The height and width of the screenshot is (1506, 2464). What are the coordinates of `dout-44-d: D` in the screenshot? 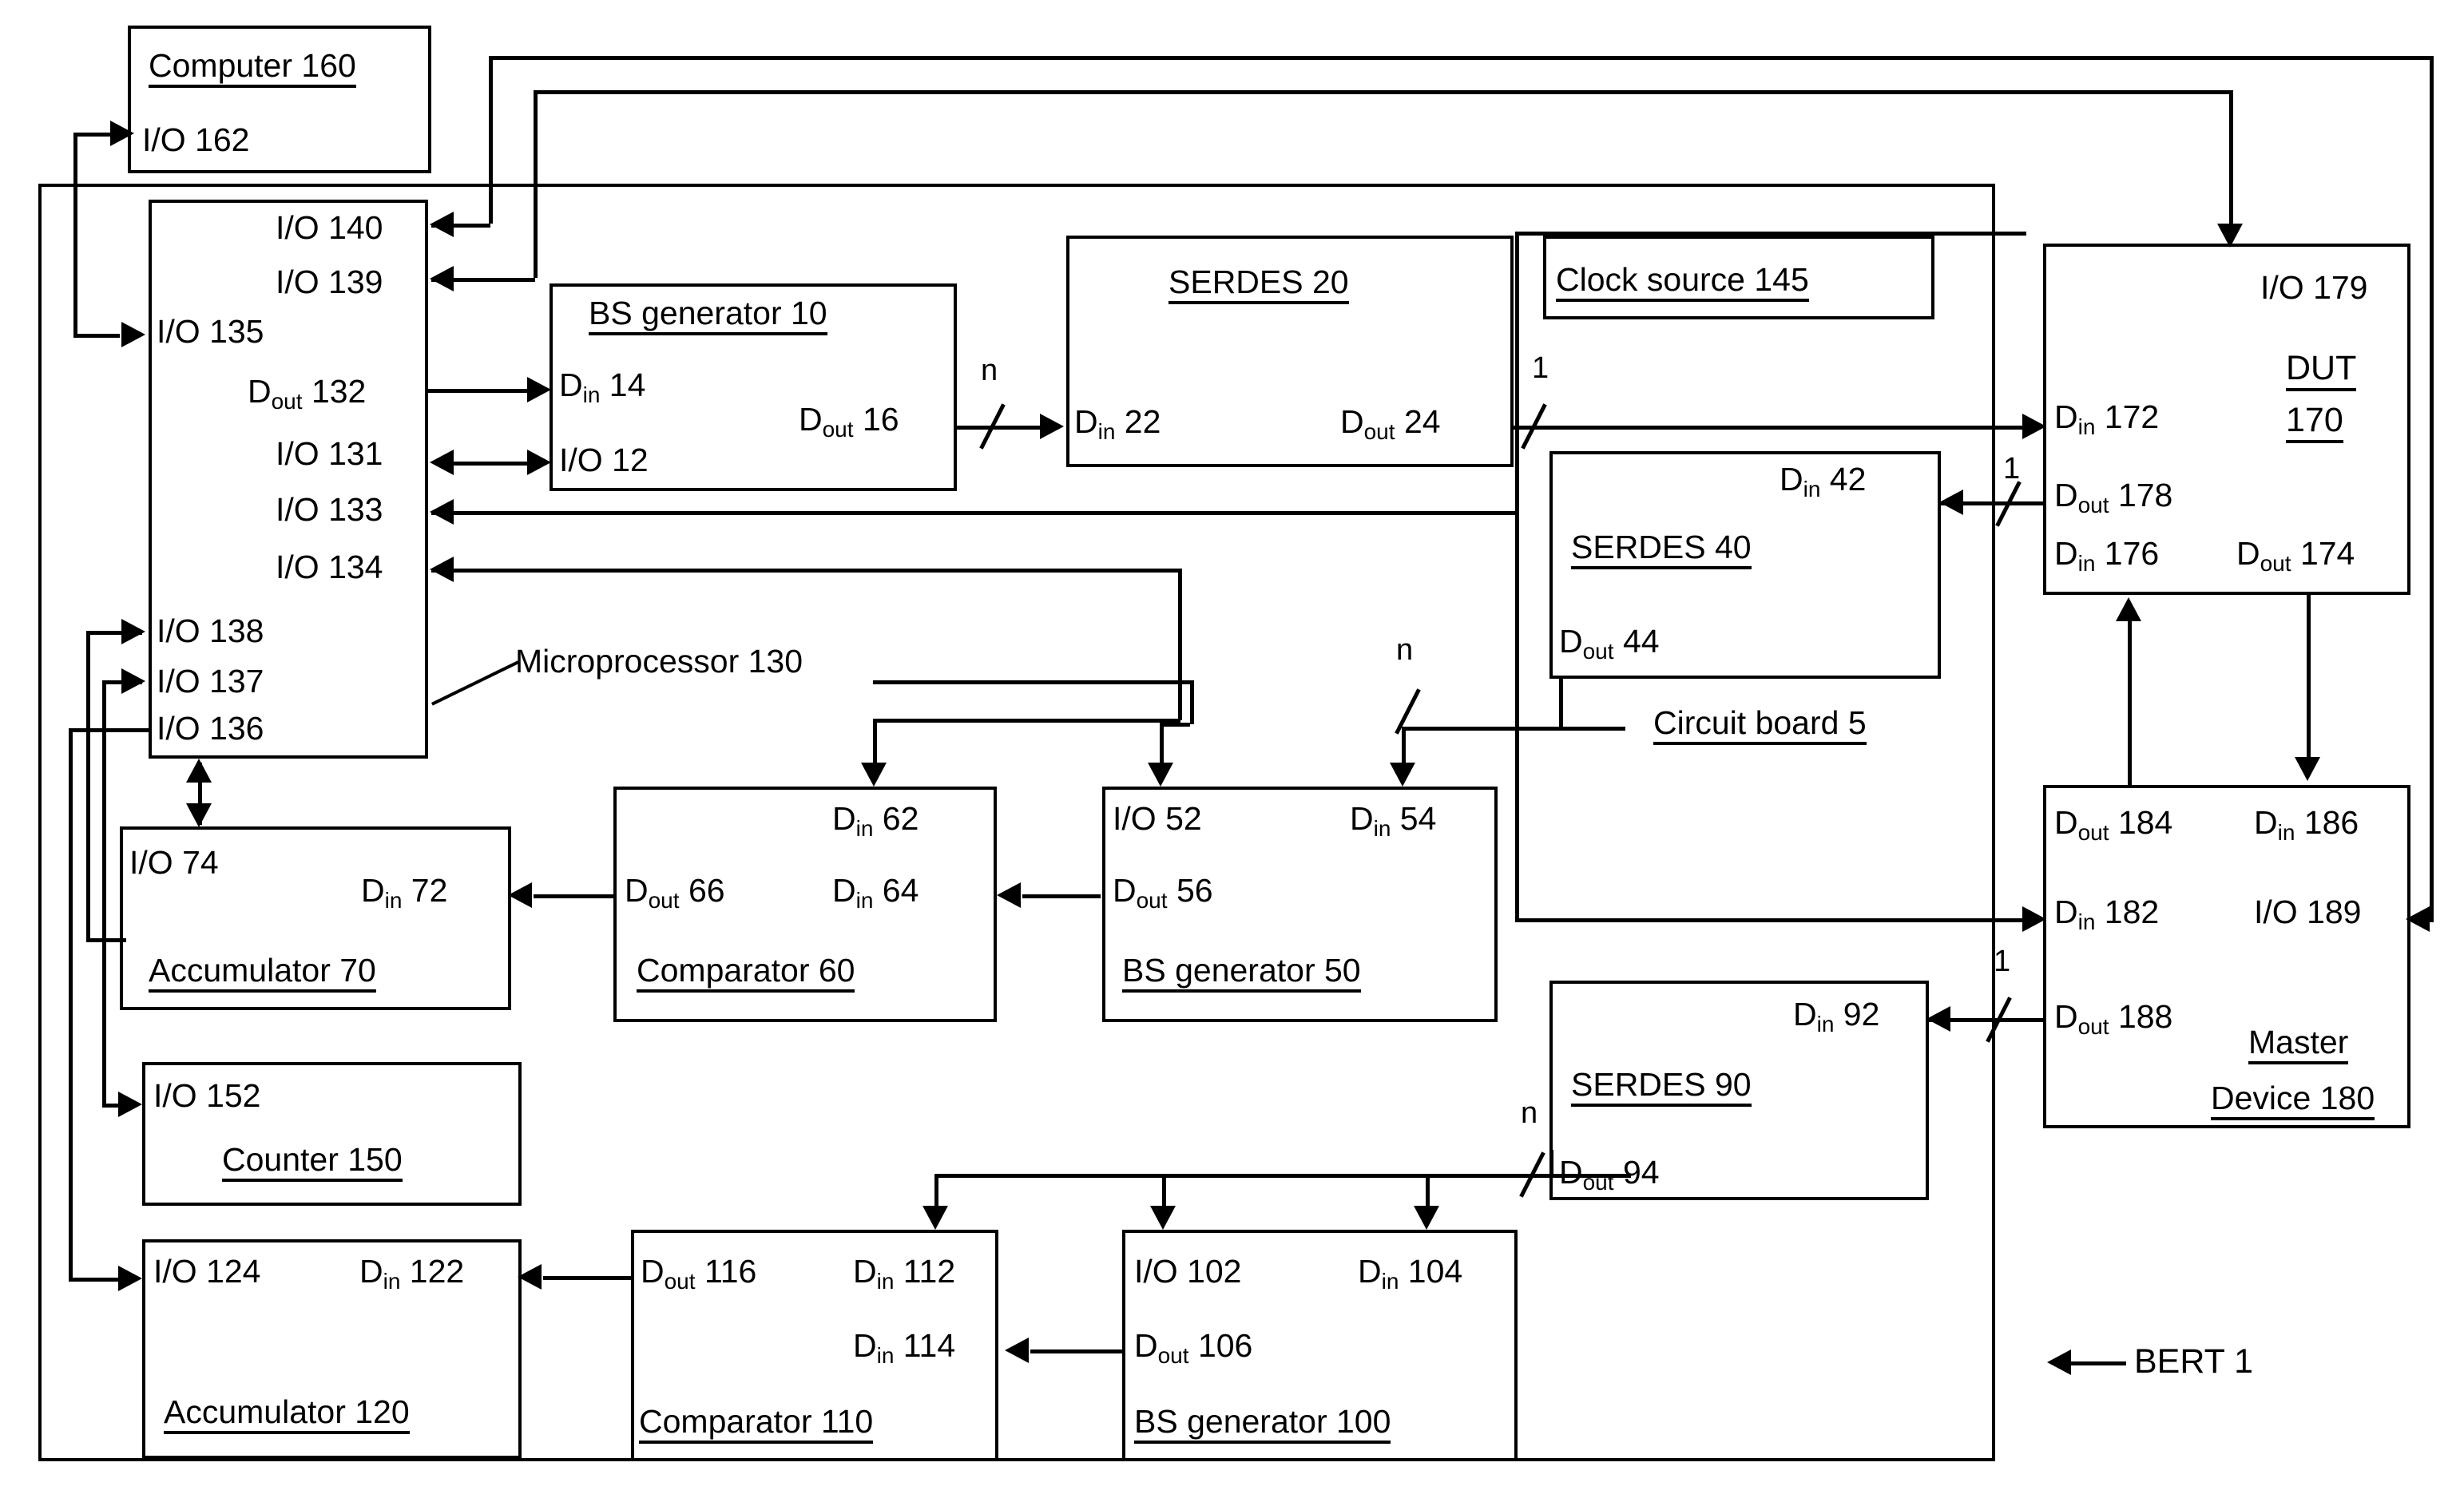 It's located at (1571, 641).